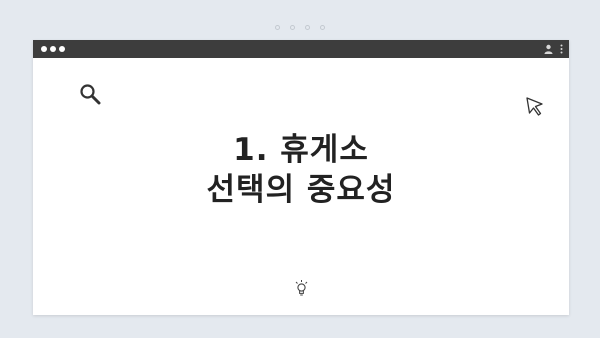  What do you see at coordinates (301, 190) in the screenshot?
I see `page-title-line-2: 선택의 중요성` at bounding box center [301, 190].